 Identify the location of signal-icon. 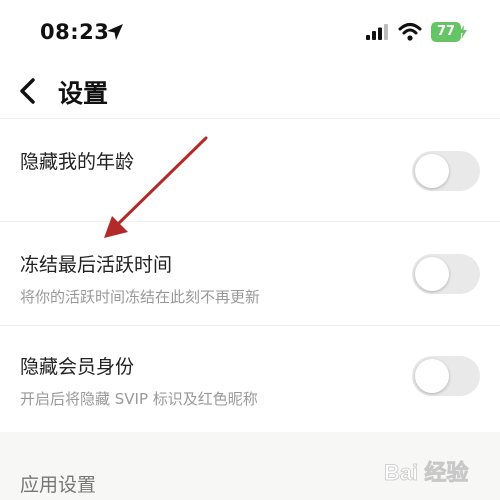
(377, 32).